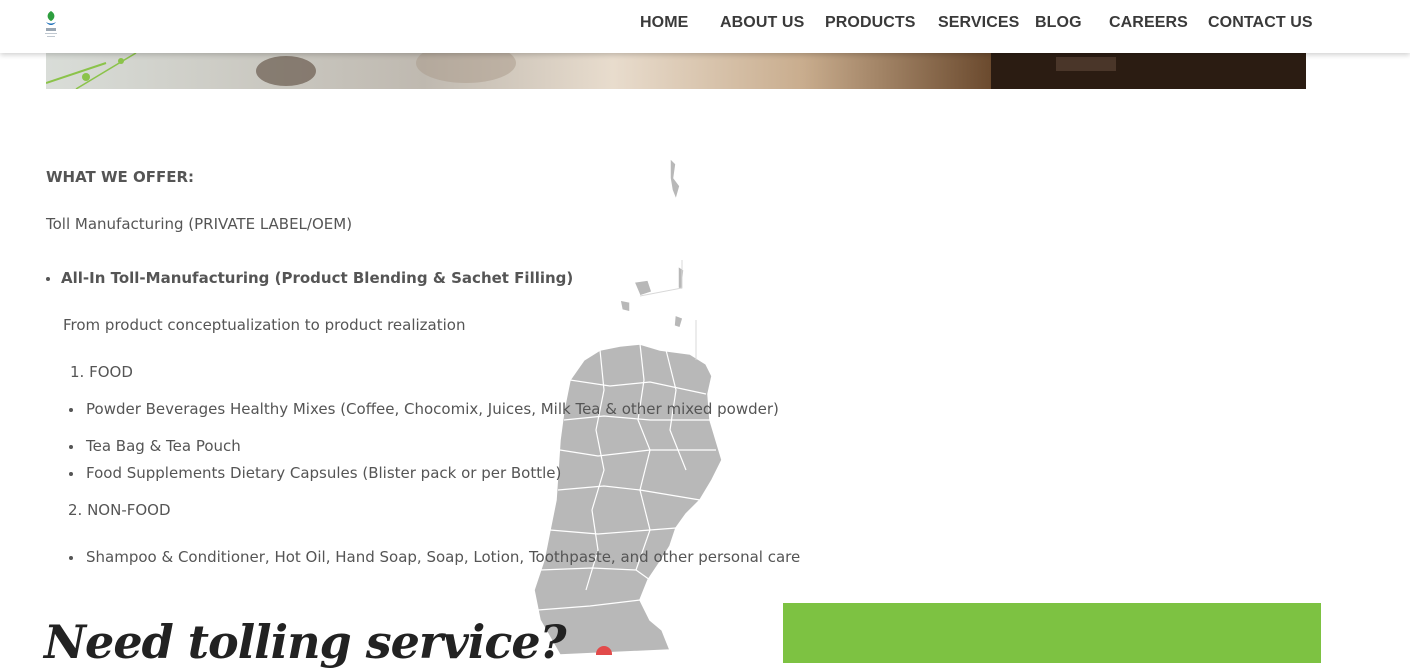 The height and width of the screenshot is (669, 1410). I want to click on section-subtitle: Toll Manufacturing (PRIVATE LABEL/OEM), so click(199, 224).